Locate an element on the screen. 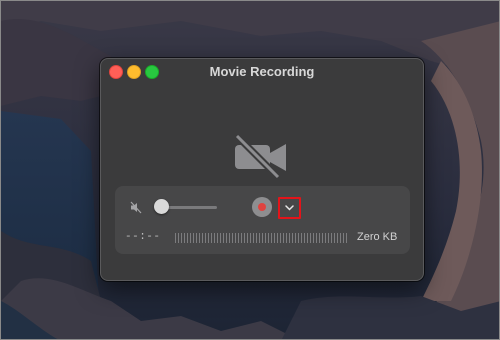 Image resolution: width=500 pixels, height=340 pixels. speaker-muted-icon is located at coordinates (136, 207).